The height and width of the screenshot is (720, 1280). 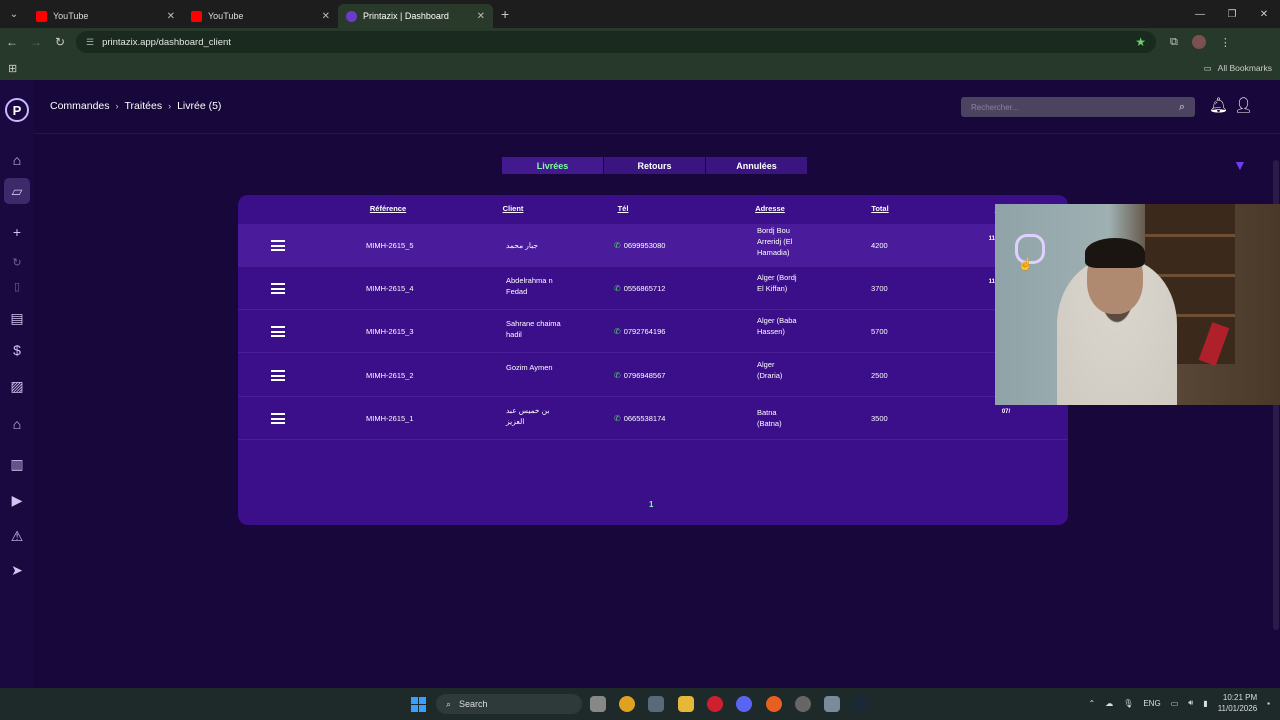 What do you see at coordinates (627, 704) in the screenshot?
I see `chrome-icon` at bounding box center [627, 704].